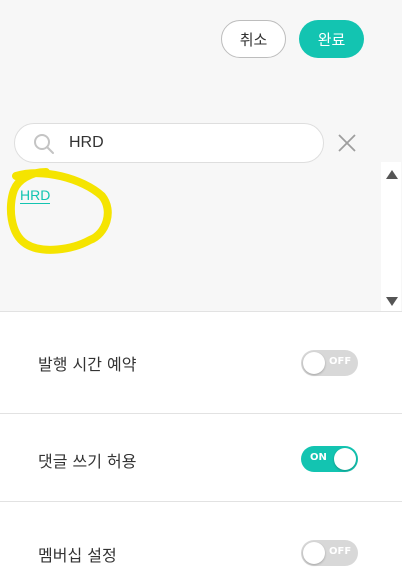 This screenshot has height=587, width=402. I want to click on cancel-button: 취소, so click(253, 39).